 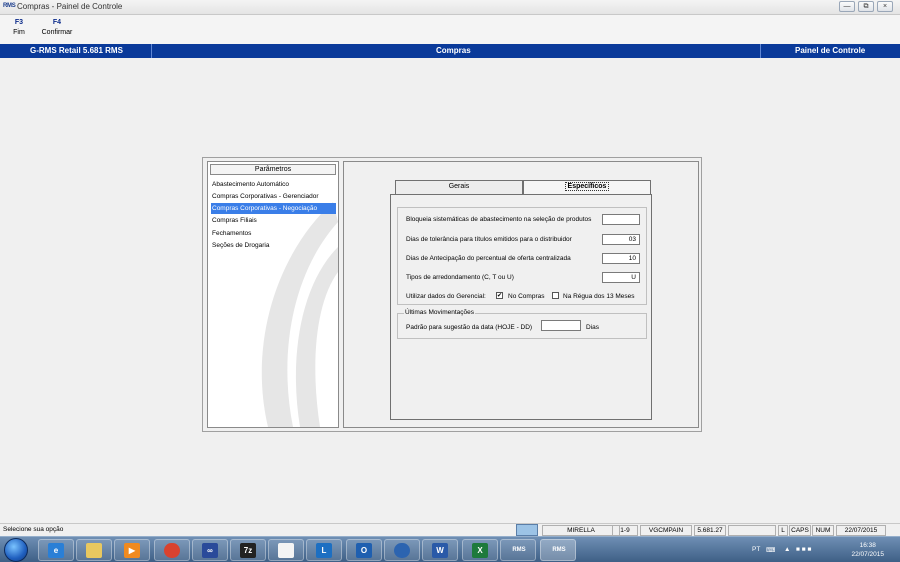 I want to click on tab-gerais: Gerais, so click(x=459, y=187).